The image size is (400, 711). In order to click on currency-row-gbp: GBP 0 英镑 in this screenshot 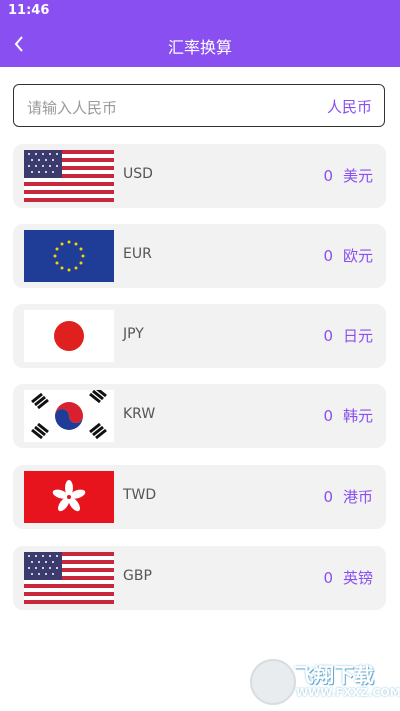, I will do `click(199, 578)`.